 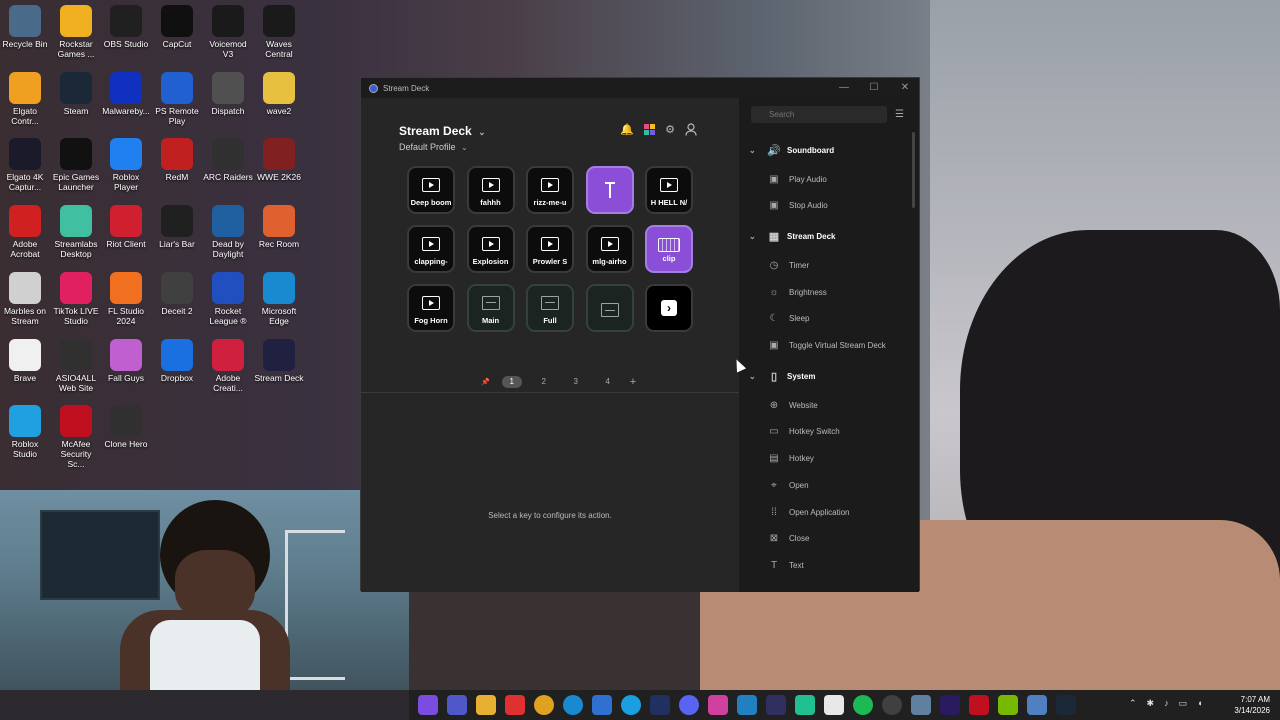 I want to click on action-item: ▣ Play Audio, so click(x=797, y=179).